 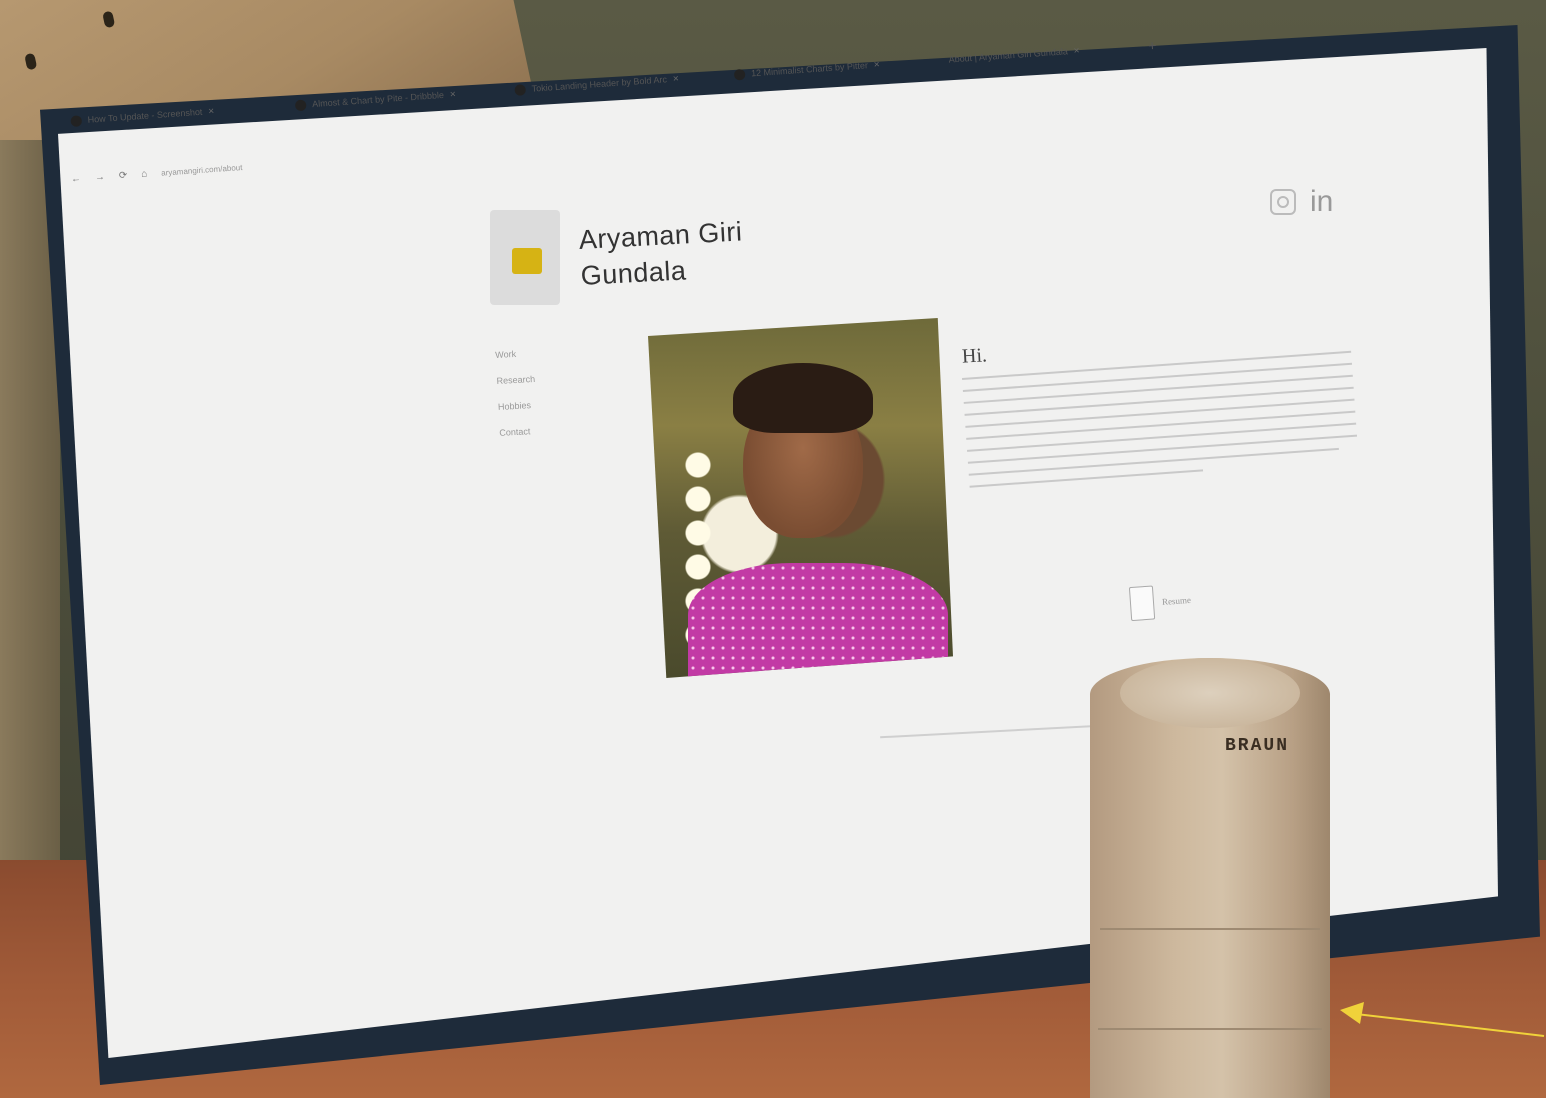 I want to click on braun-object: BRAUN, so click(x=1210, y=878).